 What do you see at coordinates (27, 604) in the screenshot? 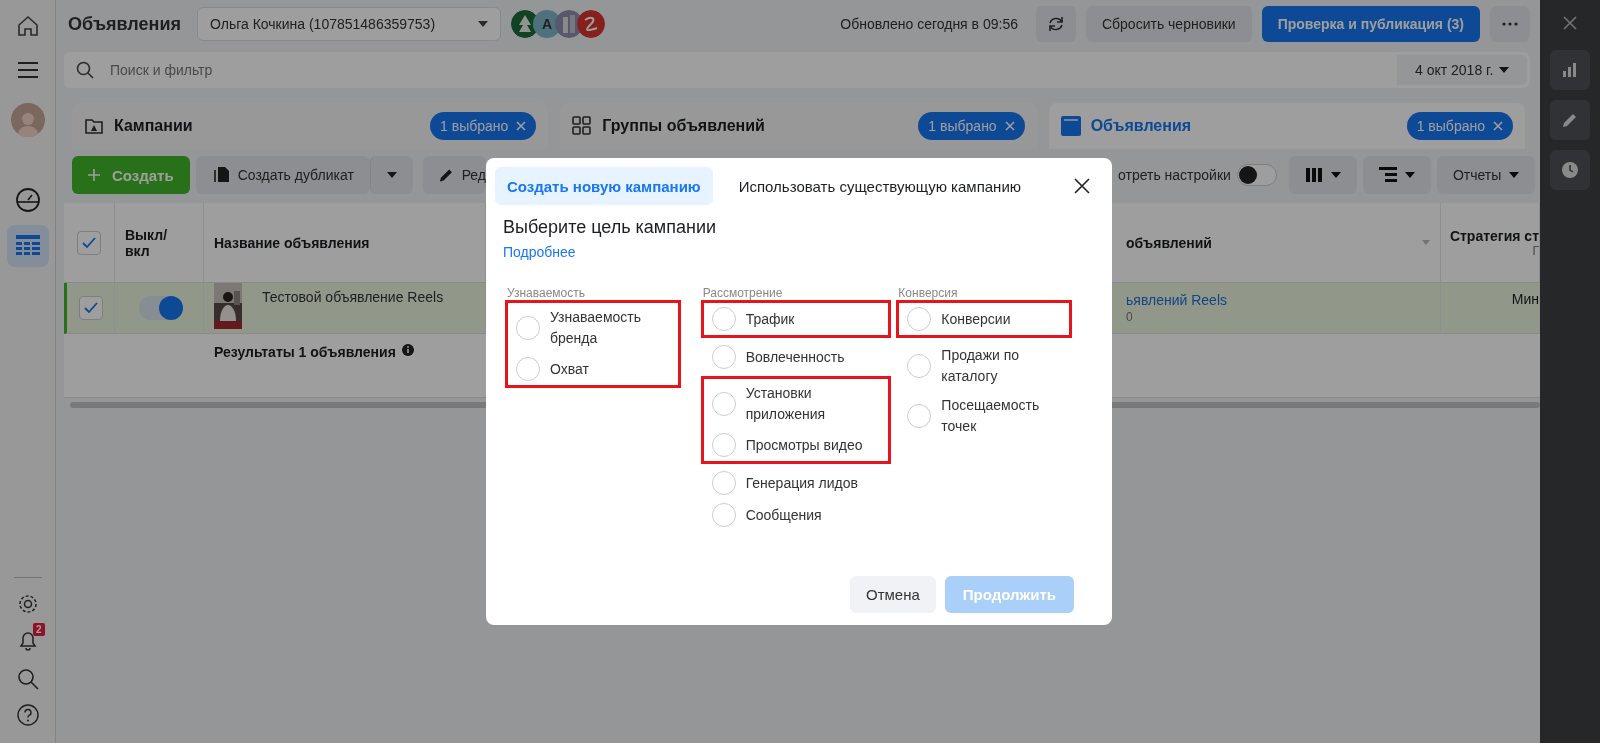
I see `settings-icon` at bounding box center [27, 604].